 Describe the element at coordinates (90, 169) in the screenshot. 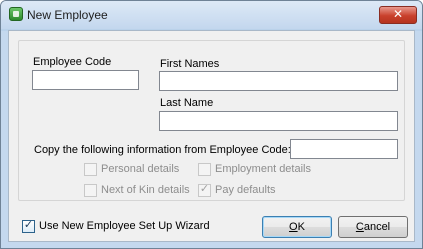

I see `personal-details-checkbox` at that location.